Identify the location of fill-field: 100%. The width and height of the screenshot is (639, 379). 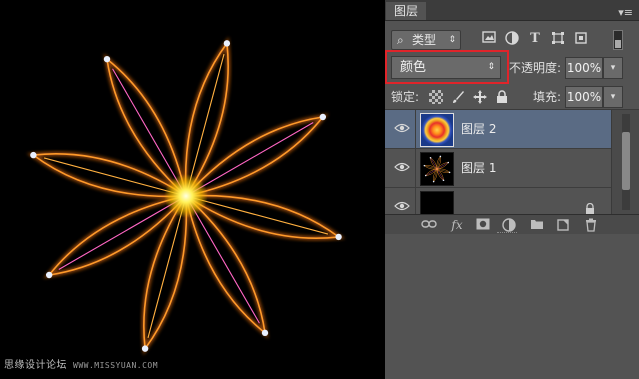
(584, 97).